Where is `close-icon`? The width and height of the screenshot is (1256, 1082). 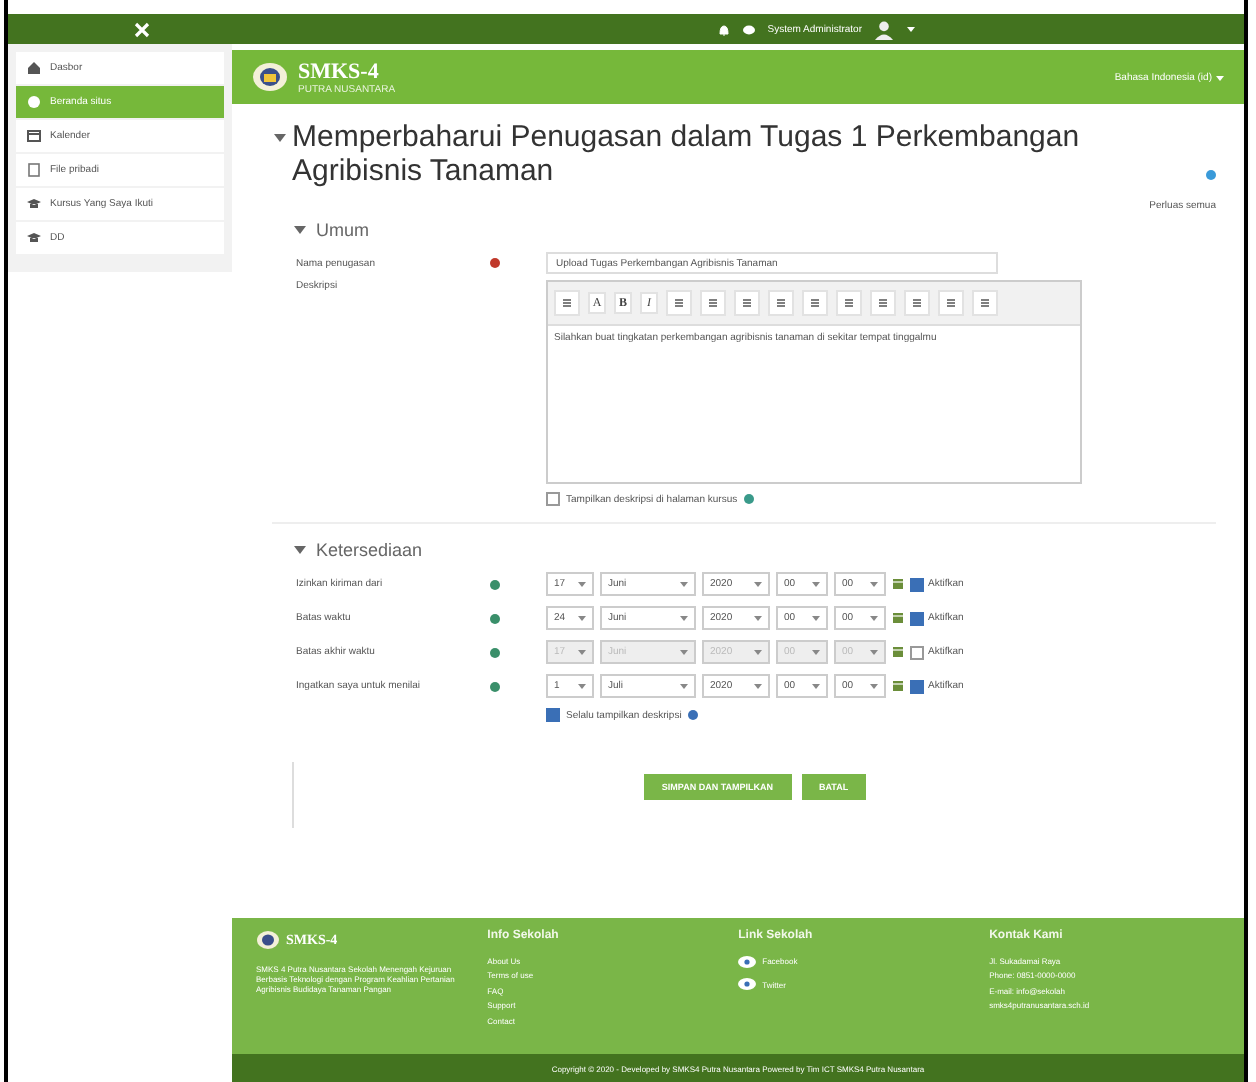
close-icon is located at coordinates (142, 29).